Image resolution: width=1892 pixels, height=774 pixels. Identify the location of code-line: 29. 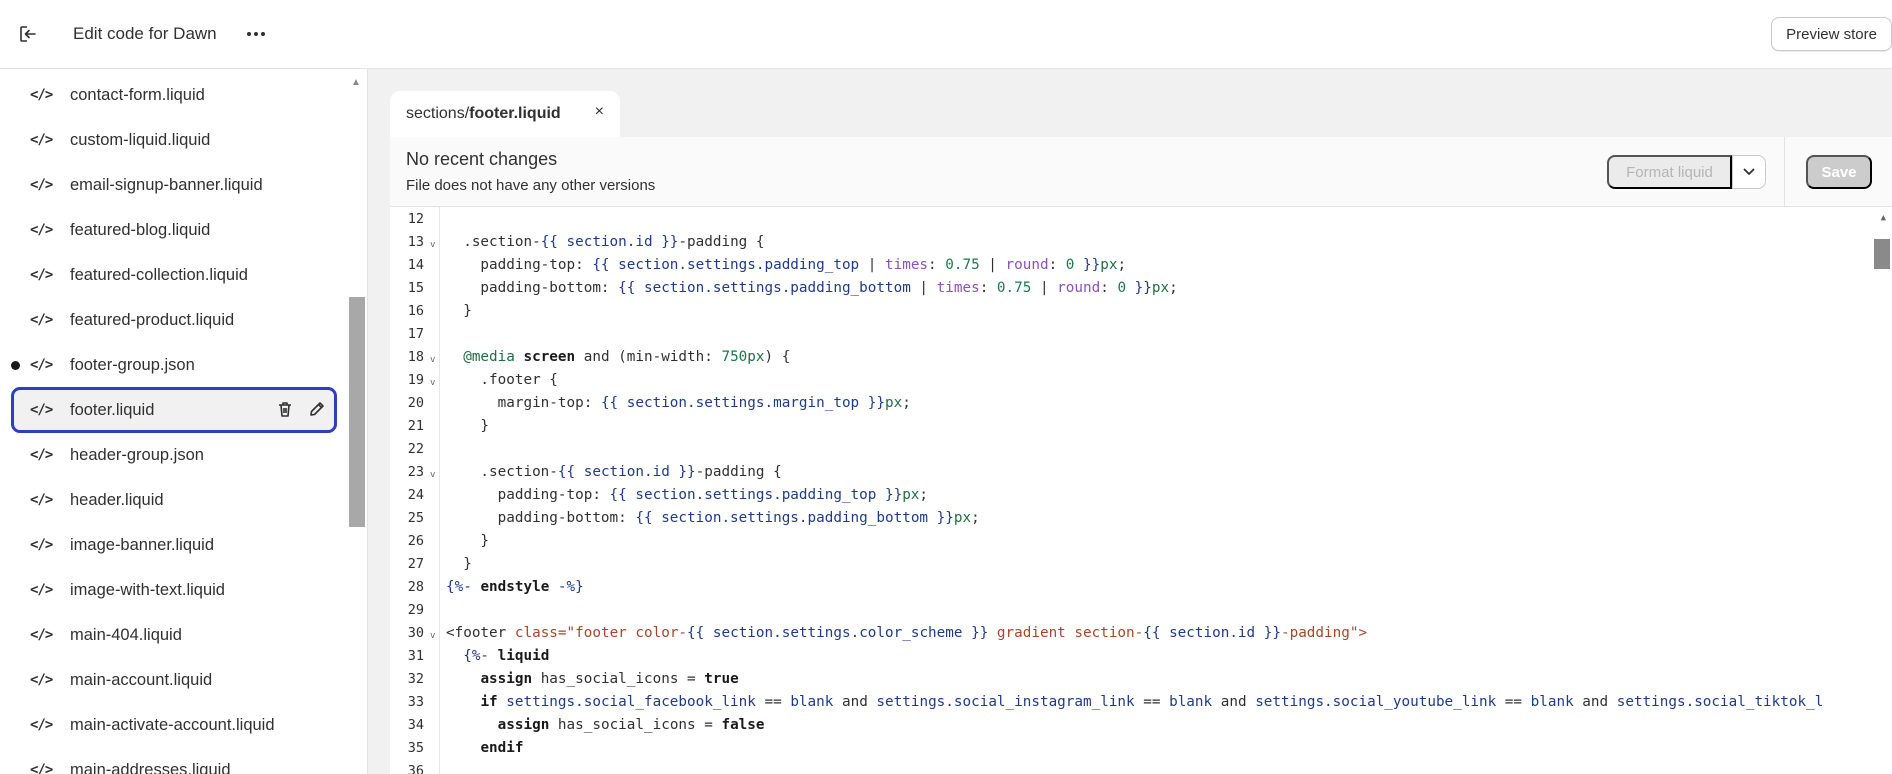
(1125, 610).